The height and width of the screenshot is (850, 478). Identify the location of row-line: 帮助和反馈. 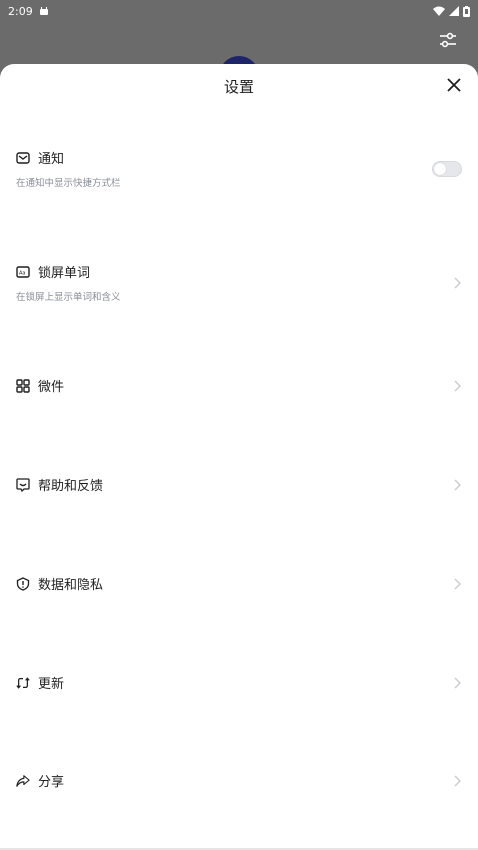
(59, 484).